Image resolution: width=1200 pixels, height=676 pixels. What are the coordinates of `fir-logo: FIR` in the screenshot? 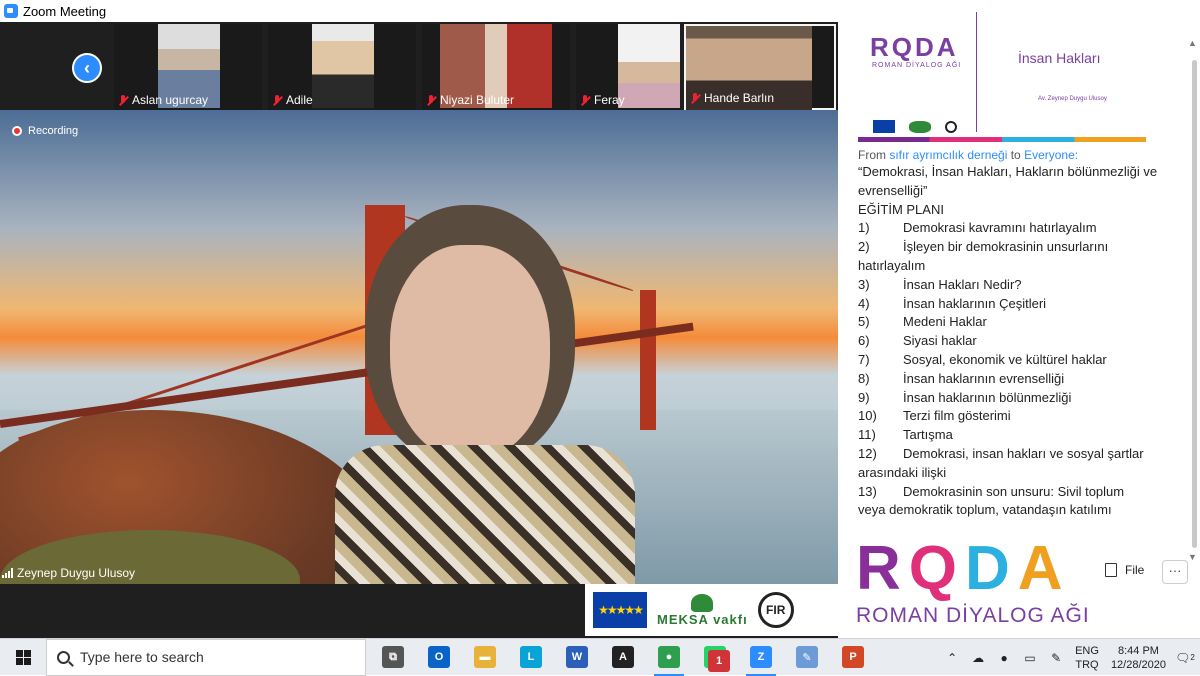 It's located at (775, 610).